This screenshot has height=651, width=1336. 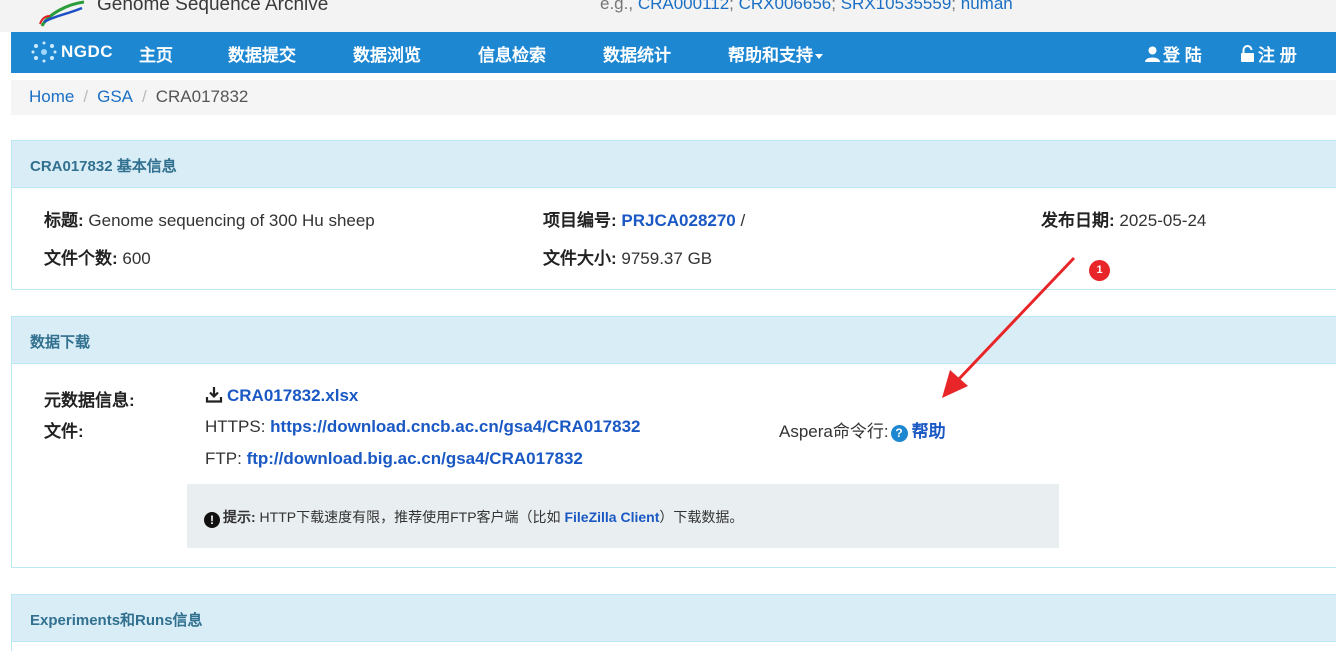 I want to click on example-link-srx: SRX10535559, so click(x=896, y=6).